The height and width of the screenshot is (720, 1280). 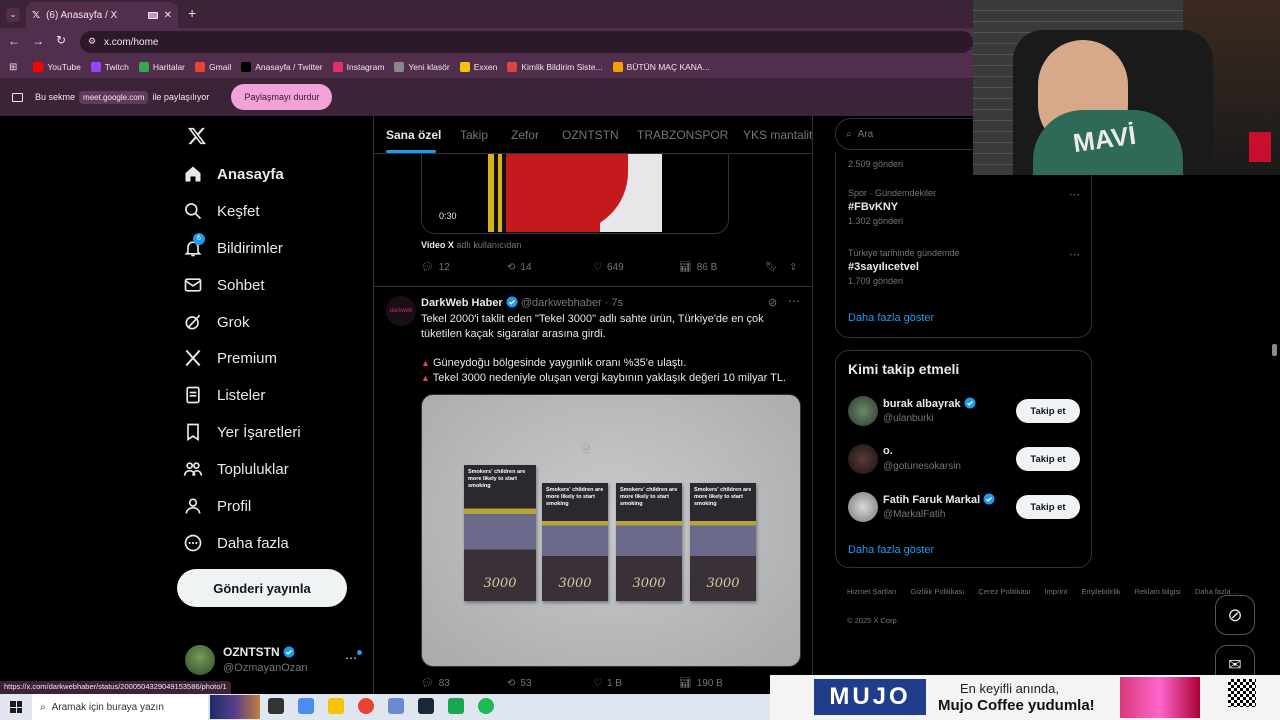 I want to click on bookmark-item: Exxen, so click(x=478, y=67).